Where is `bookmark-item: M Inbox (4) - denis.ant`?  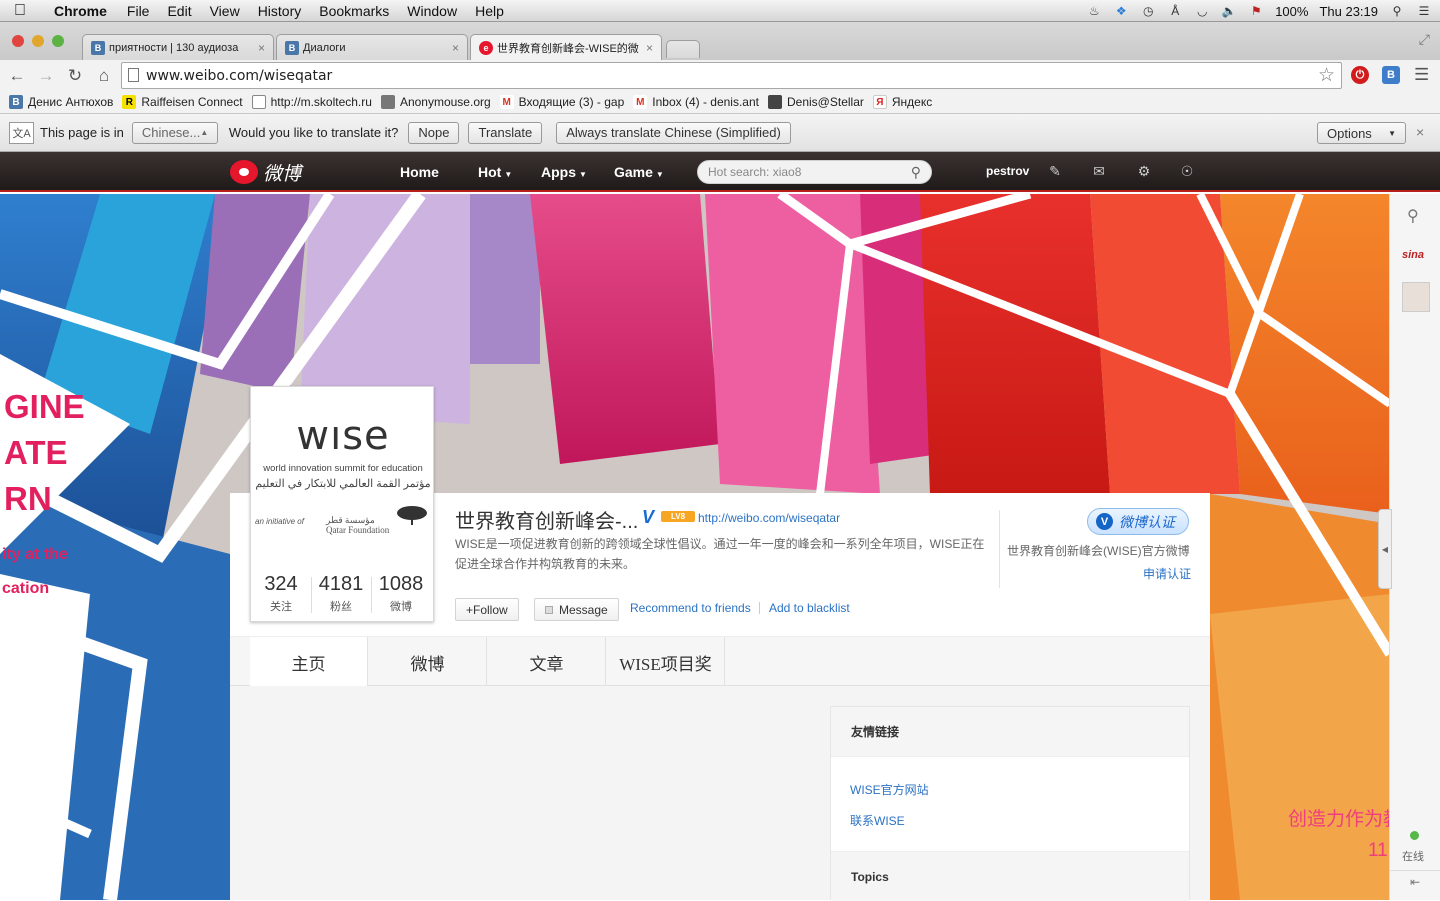 bookmark-item: M Inbox (4) - denis.ant is located at coordinates (696, 102).